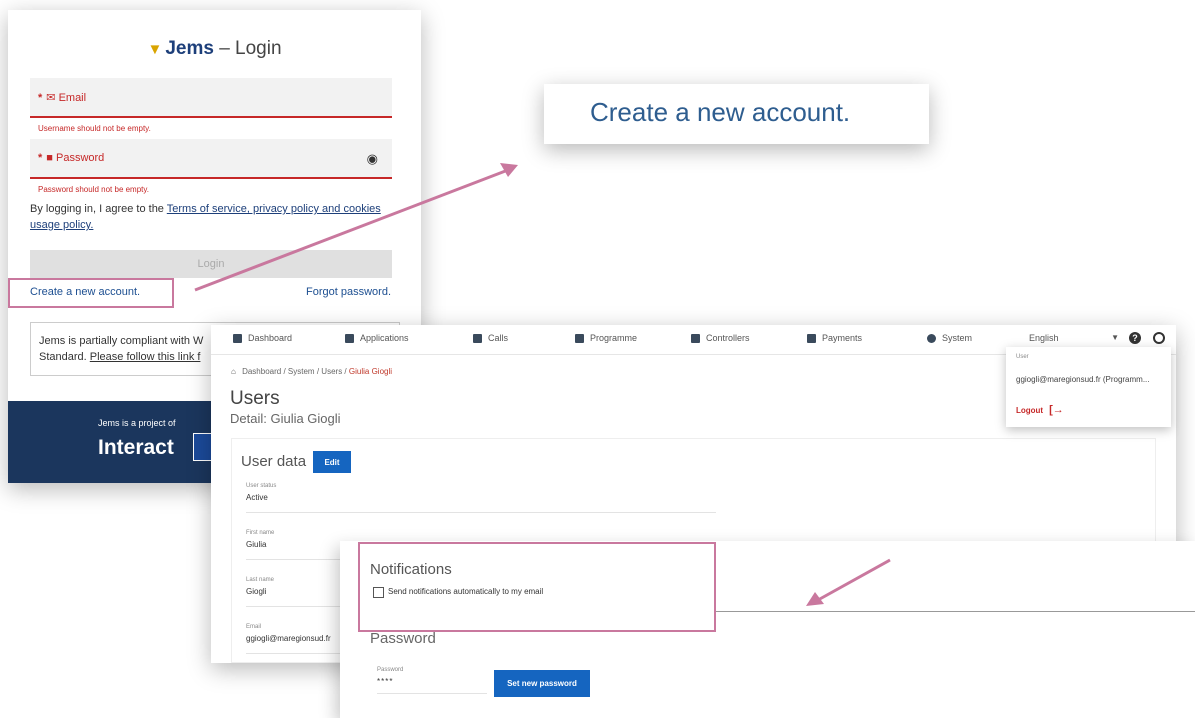  What do you see at coordinates (94, 128) in the screenshot?
I see `email-error: Username should not be empty.` at bounding box center [94, 128].